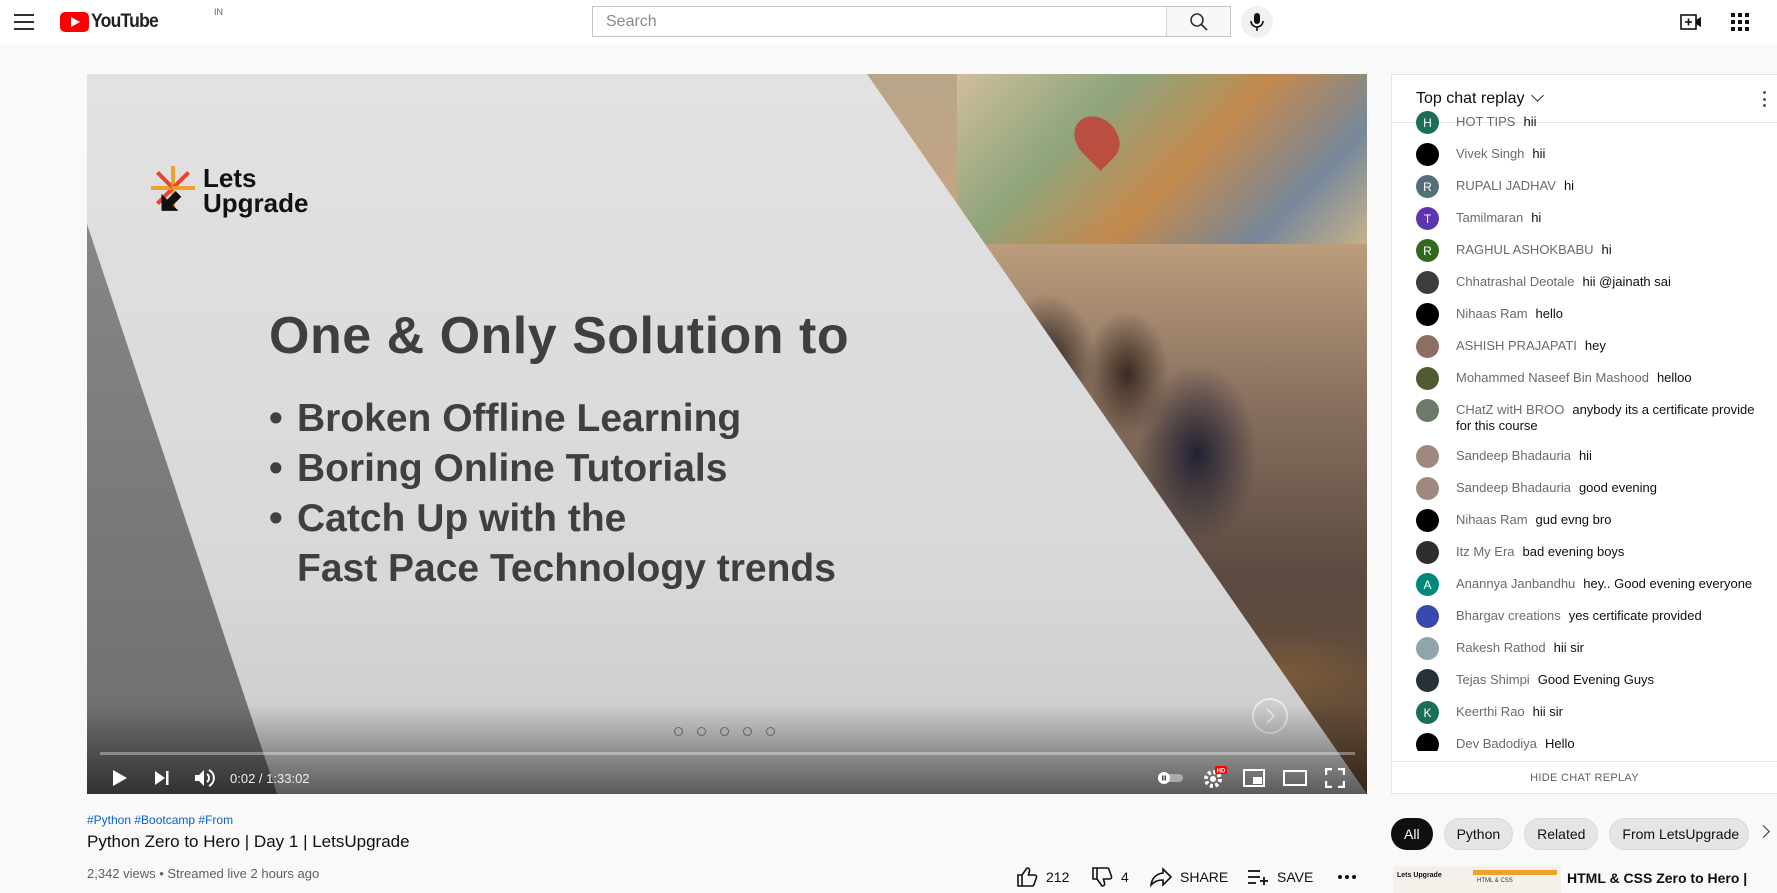 The image size is (1777, 893). What do you see at coordinates (1042, 877) in the screenshot?
I see `like-button: 212` at bounding box center [1042, 877].